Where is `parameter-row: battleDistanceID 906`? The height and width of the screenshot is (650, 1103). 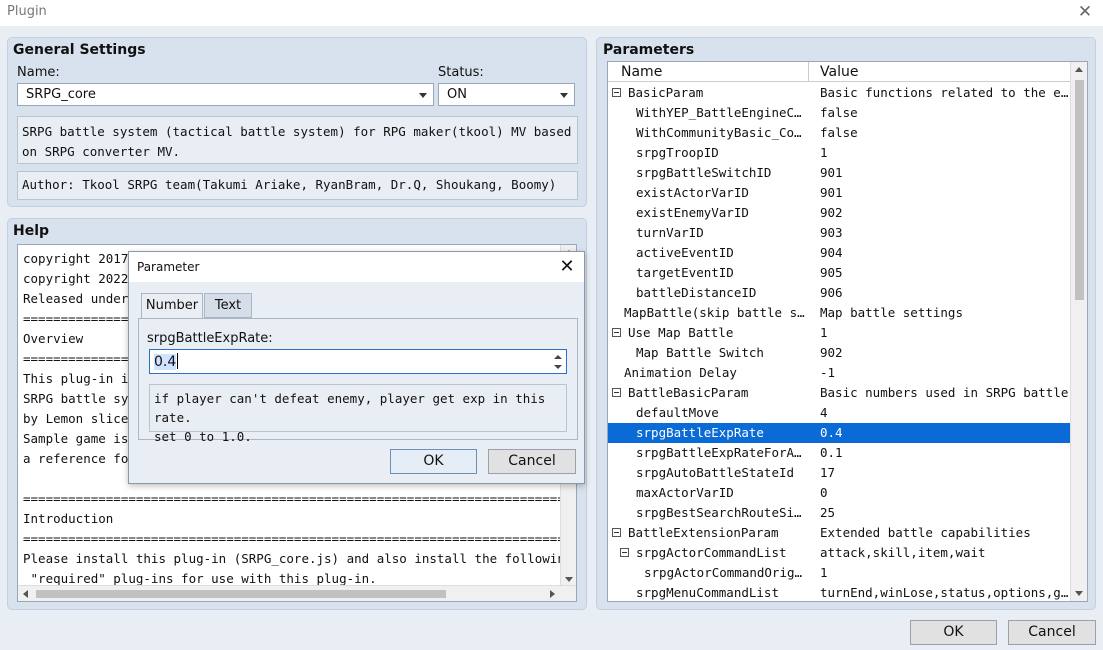 parameter-row: battleDistanceID 906 is located at coordinates (839, 293).